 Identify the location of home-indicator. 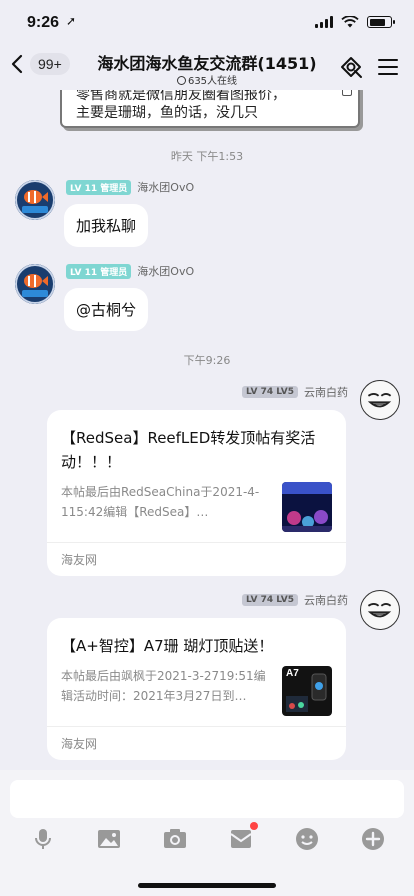
(207, 885).